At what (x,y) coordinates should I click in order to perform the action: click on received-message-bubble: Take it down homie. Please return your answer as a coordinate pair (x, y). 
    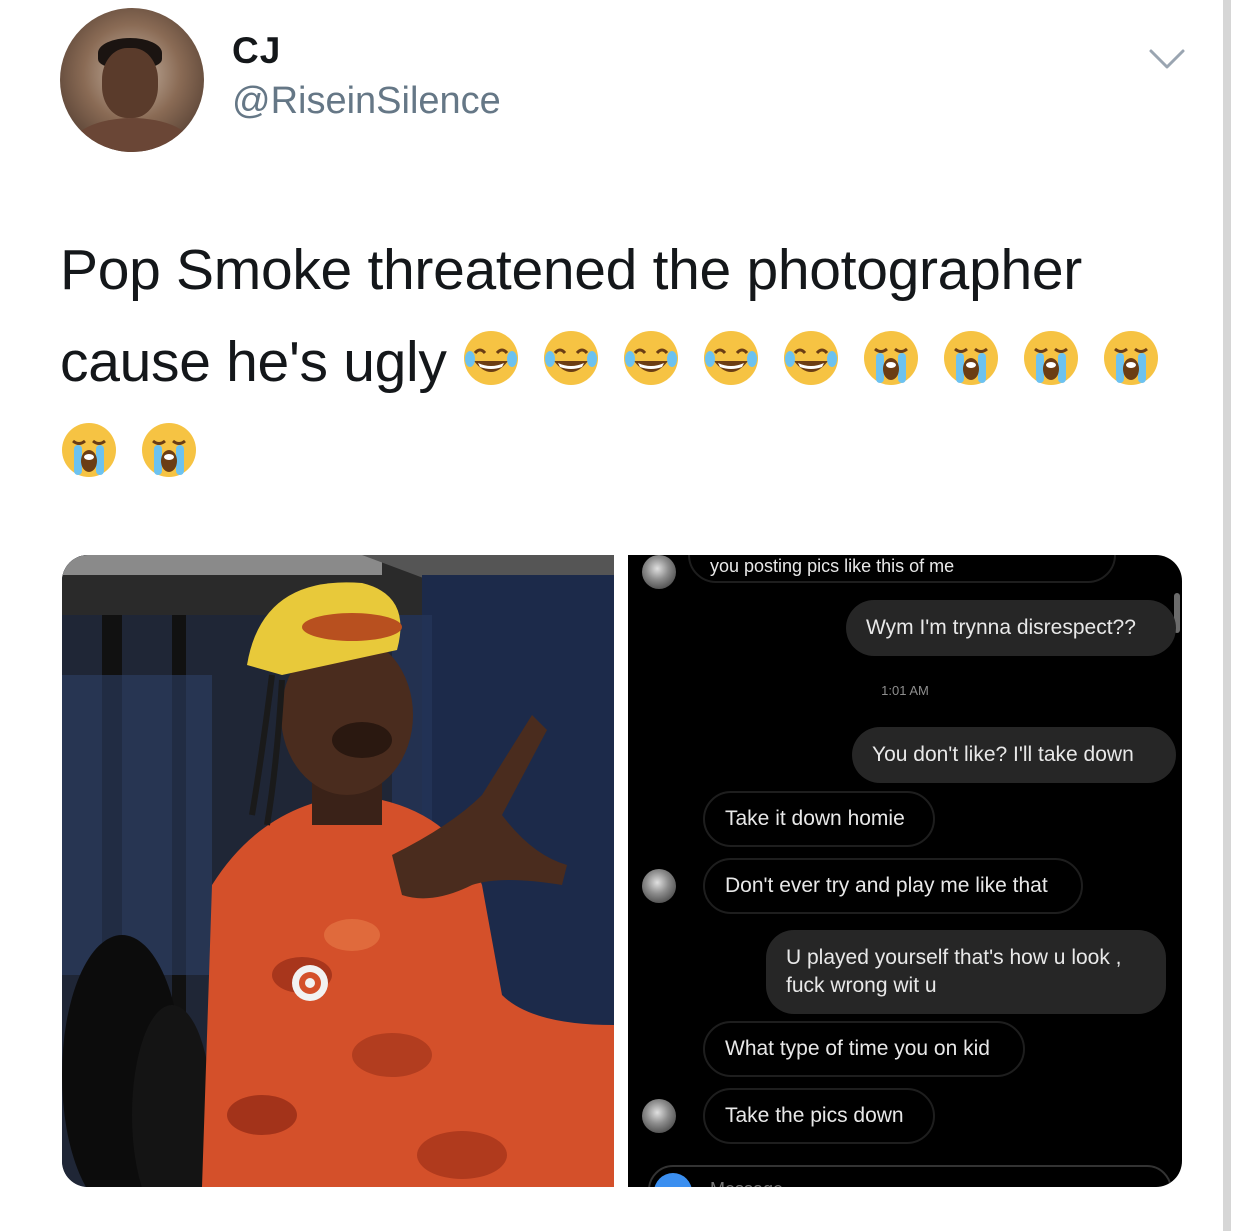
    Looking at the image, I should click on (819, 819).